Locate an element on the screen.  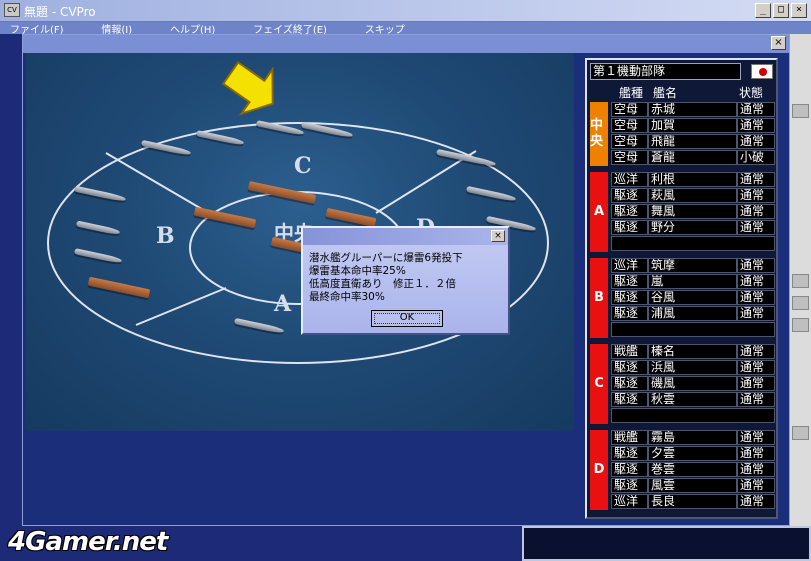
table-row: 駆逐 浜風 通常 is located at coordinates (693, 368).